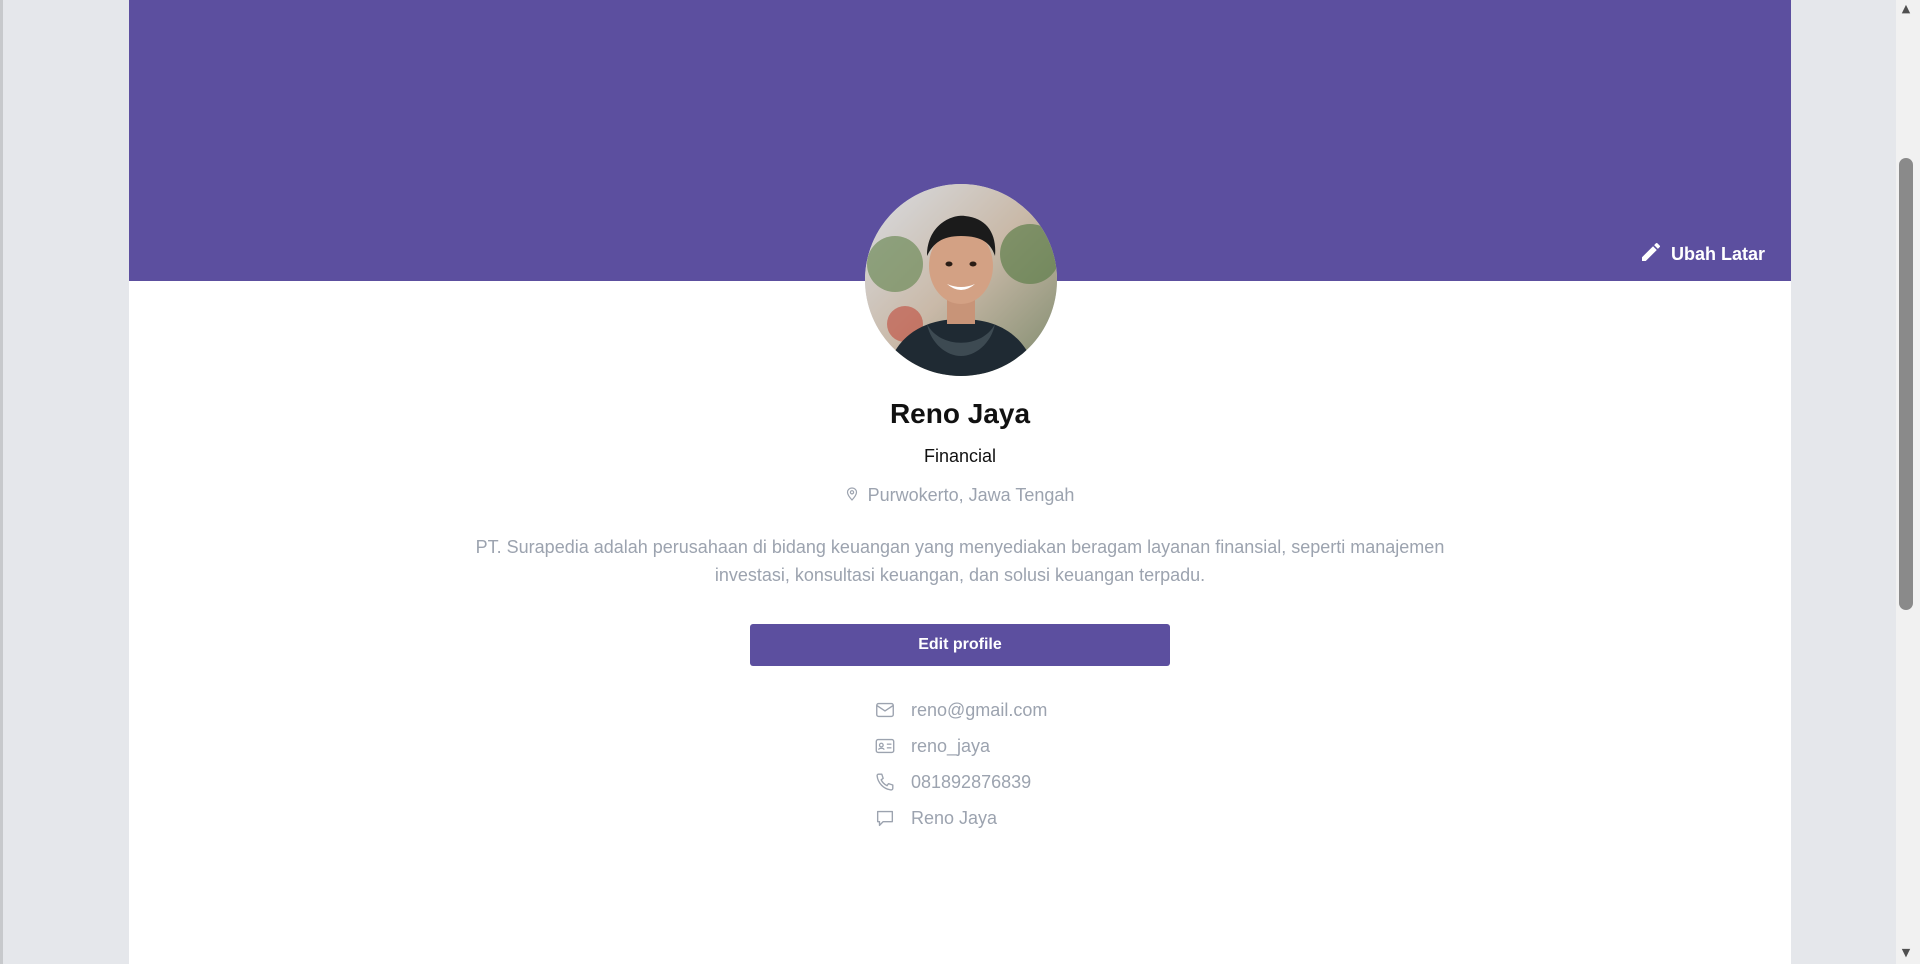 This screenshot has width=1920, height=964. I want to click on contact-phone: 081892876839, so click(1023, 782).